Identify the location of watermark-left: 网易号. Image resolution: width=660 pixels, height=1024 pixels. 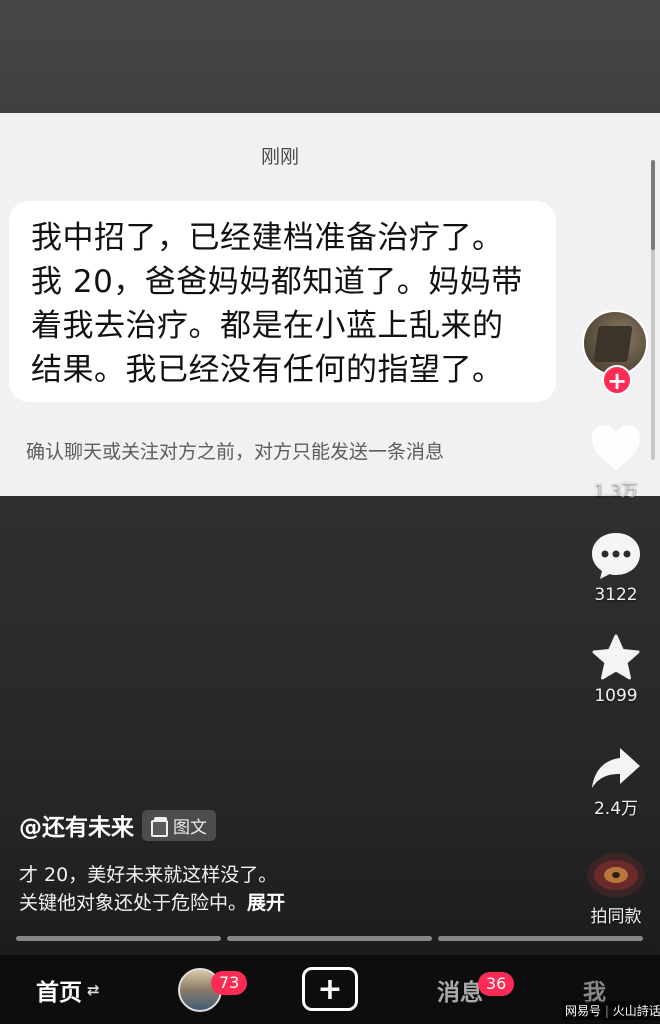
(583, 1011).